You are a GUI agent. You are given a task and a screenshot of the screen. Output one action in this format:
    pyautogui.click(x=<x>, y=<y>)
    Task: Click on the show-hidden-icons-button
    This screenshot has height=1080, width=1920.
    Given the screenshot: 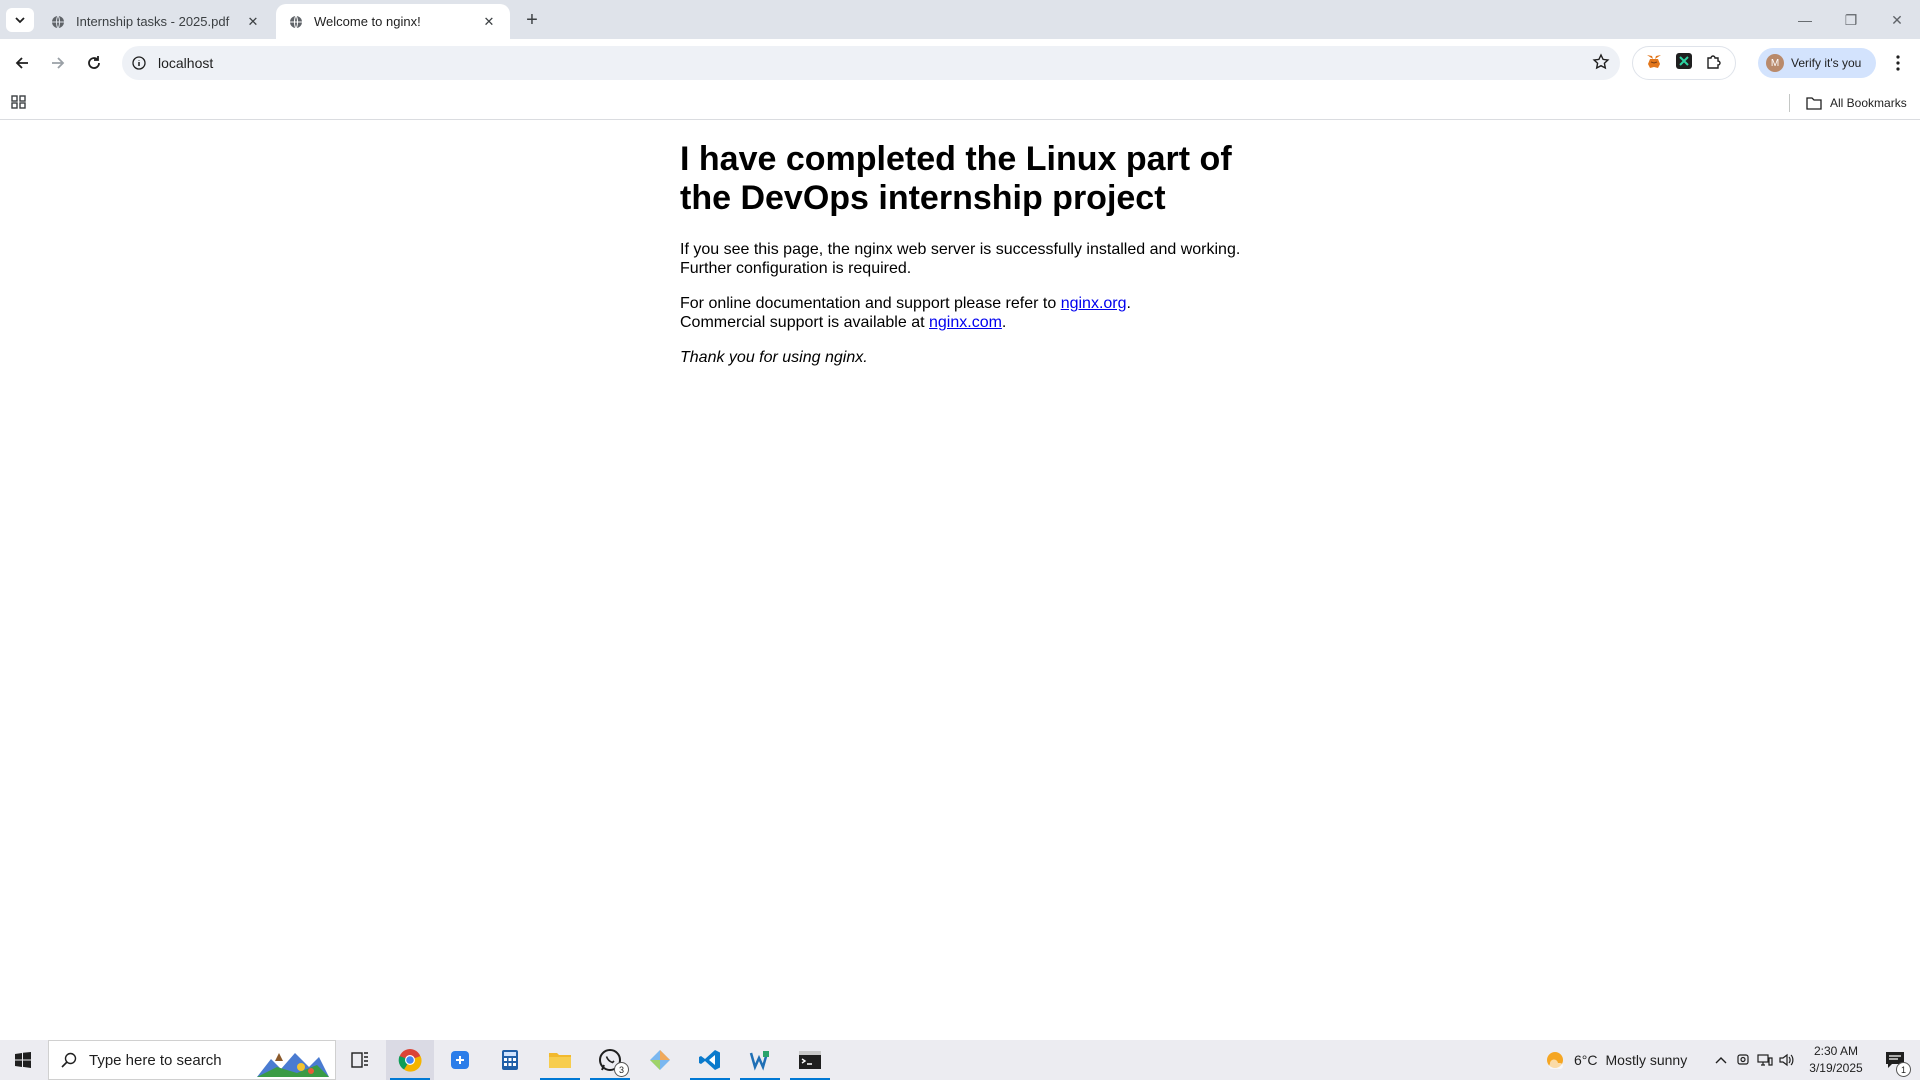 What is the action you would take?
    pyautogui.click(x=1721, y=1060)
    